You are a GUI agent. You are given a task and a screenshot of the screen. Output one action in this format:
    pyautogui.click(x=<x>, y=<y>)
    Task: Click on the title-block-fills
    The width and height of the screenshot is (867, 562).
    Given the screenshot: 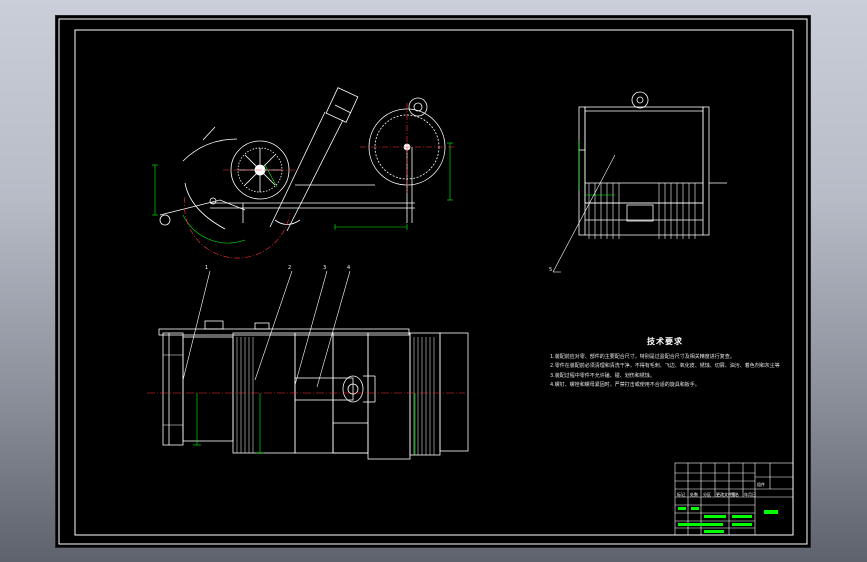 What is the action you would take?
    pyautogui.click(x=728, y=520)
    